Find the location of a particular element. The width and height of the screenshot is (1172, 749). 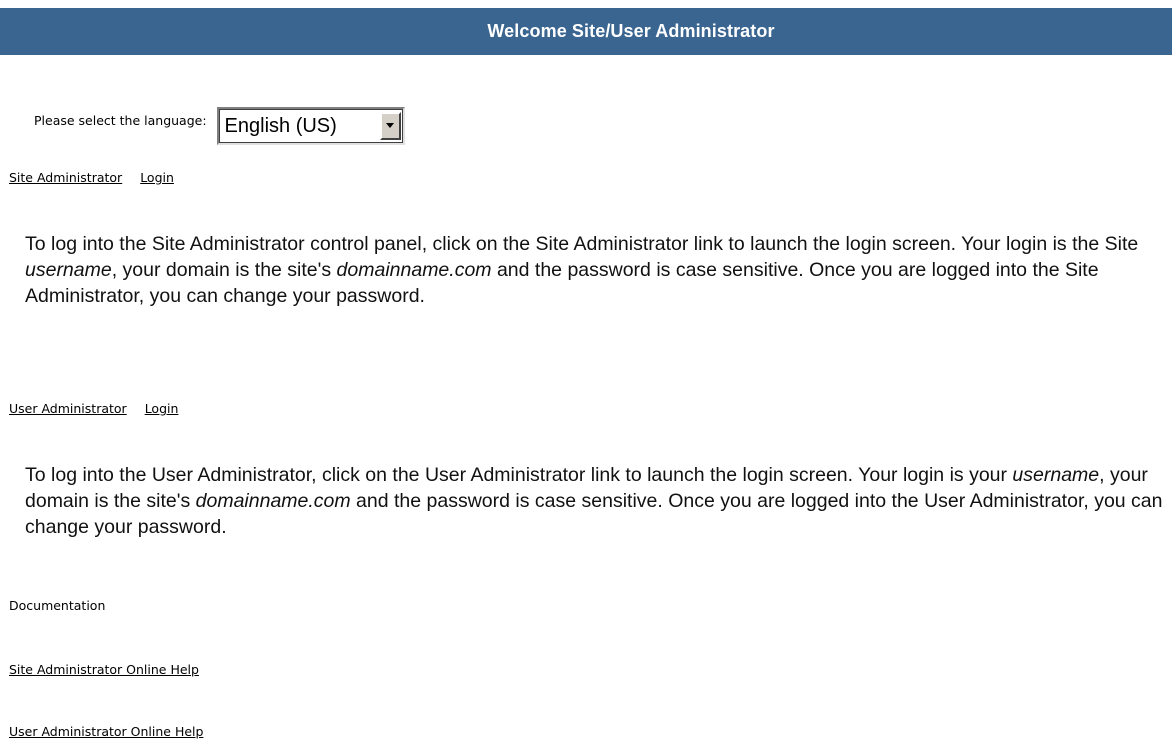

language-row: Please select the language: English (US) is located at coordinates (219, 126).